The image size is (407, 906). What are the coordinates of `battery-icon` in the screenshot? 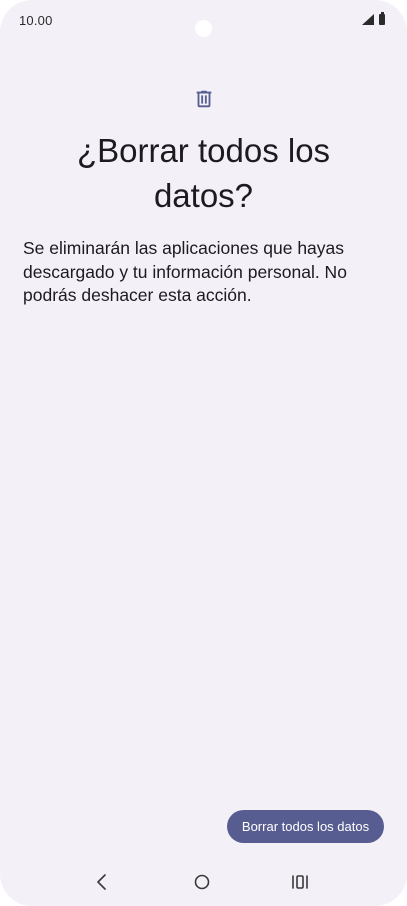 It's located at (382, 18).